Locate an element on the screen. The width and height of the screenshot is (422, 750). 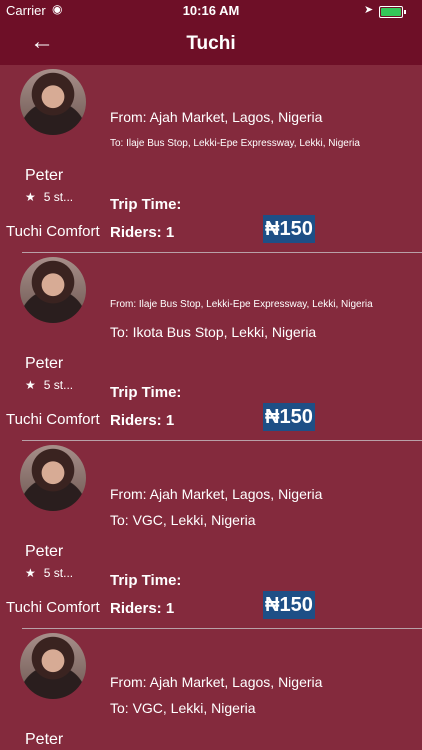
battery-icon is located at coordinates (392, 12).